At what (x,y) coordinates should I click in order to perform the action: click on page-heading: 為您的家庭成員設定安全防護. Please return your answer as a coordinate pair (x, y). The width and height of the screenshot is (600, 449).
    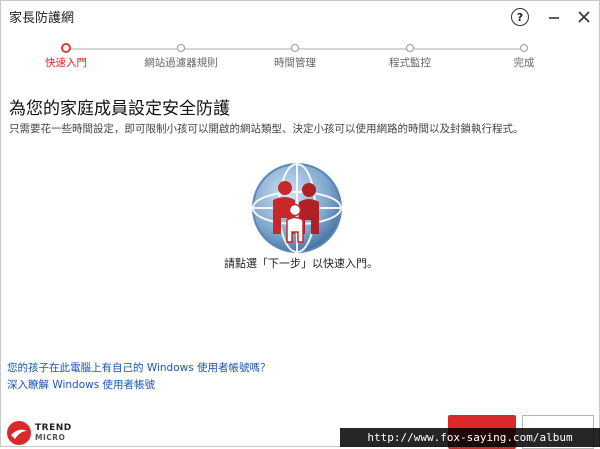
    Looking at the image, I should click on (119, 109).